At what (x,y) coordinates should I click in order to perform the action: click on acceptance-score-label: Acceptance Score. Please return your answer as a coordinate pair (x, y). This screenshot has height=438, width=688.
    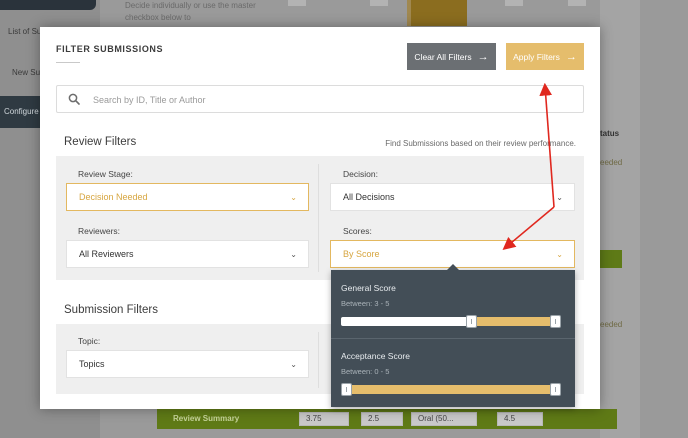
    Looking at the image, I should click on (375, 356).